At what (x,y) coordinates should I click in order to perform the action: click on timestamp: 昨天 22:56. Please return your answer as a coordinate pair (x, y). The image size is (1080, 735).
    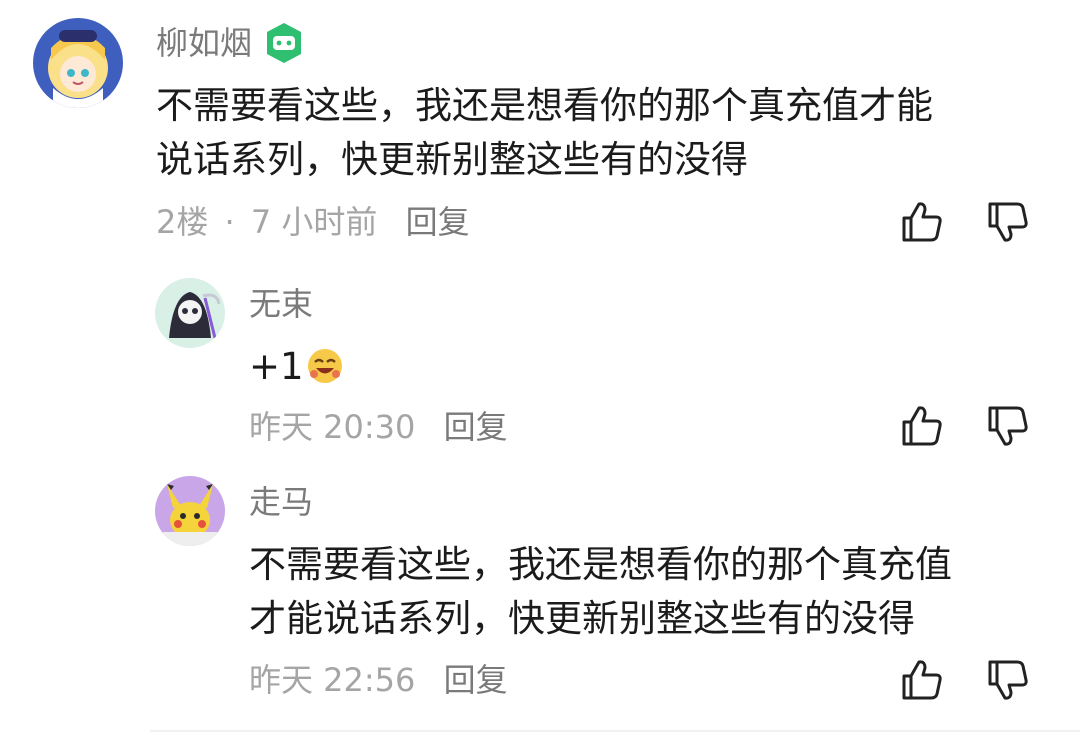
    Looking at the image, I should click on (332, 680).